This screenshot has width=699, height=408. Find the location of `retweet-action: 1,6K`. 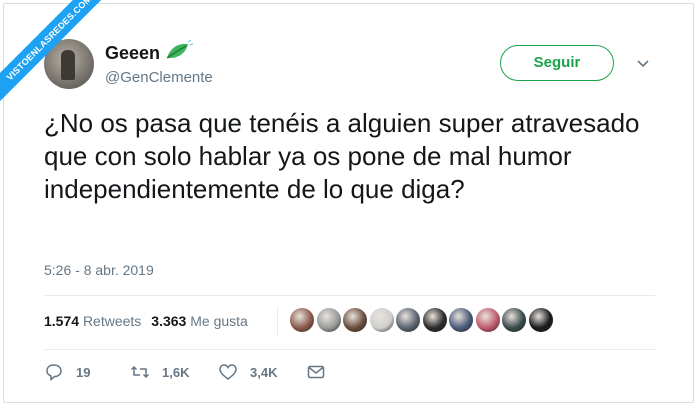

retweet-action: 1,6K is located at coordinates (159, 372).